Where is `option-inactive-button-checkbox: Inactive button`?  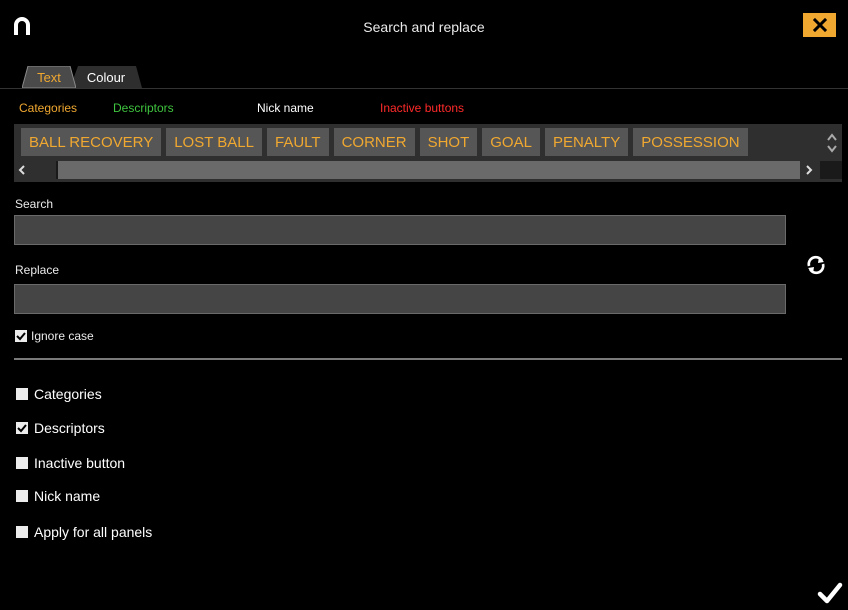 option-inactive-button-checkbox: Inactive button is located at coordinates (70, 463).